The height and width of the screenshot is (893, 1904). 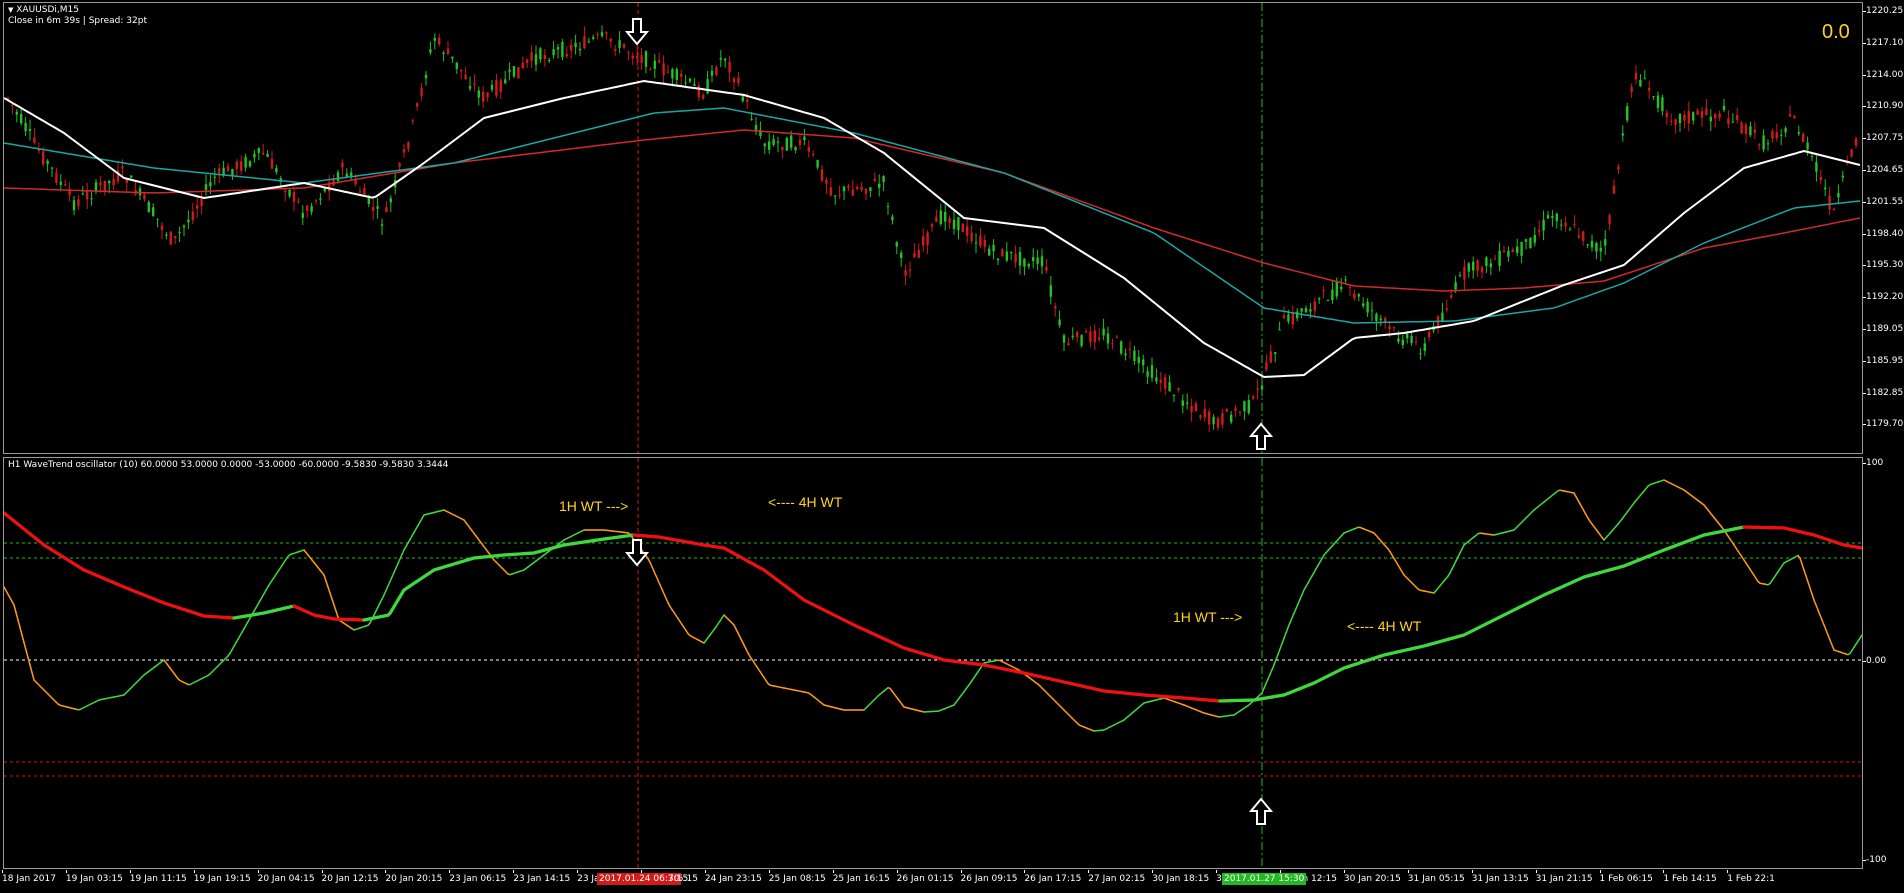 What do you see at coordinates (637, 553) in the screenshot?
I see `sell-arrow-osc-icon` at bounding box center [637, 553].